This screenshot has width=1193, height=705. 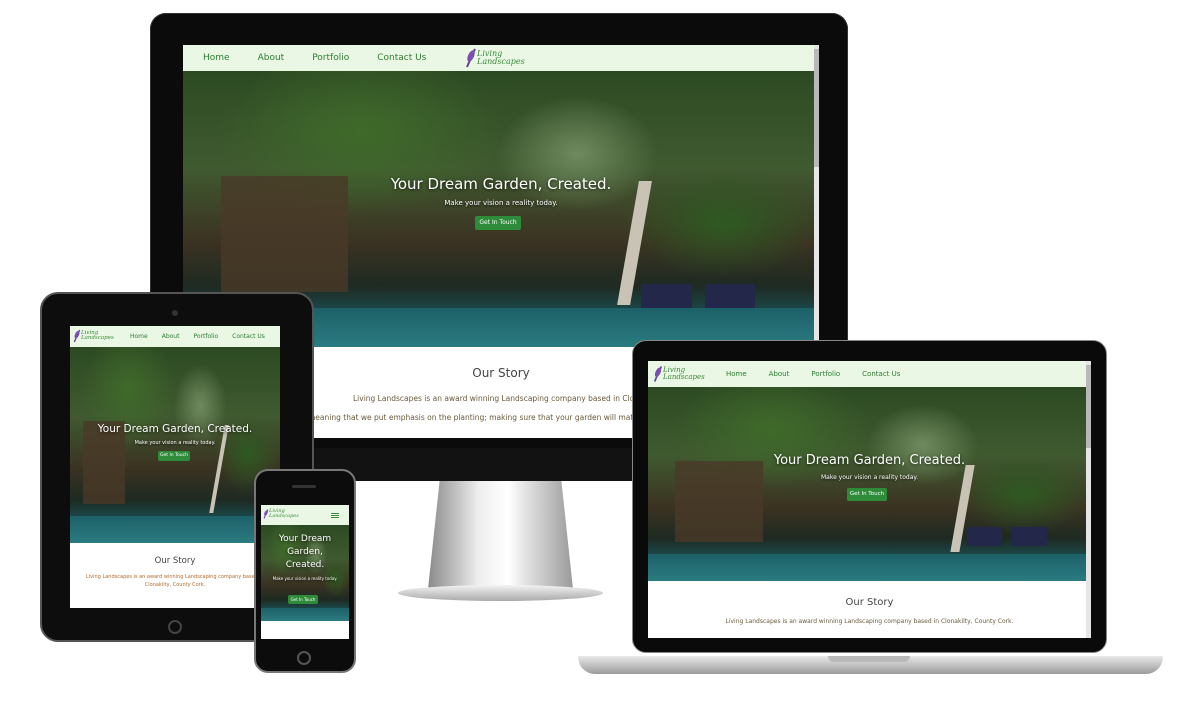 What do you see at coordinates (305, 552) in the screenshot?
I see `hero-title-line-2: Garden,` at bounding box center [305, 552].